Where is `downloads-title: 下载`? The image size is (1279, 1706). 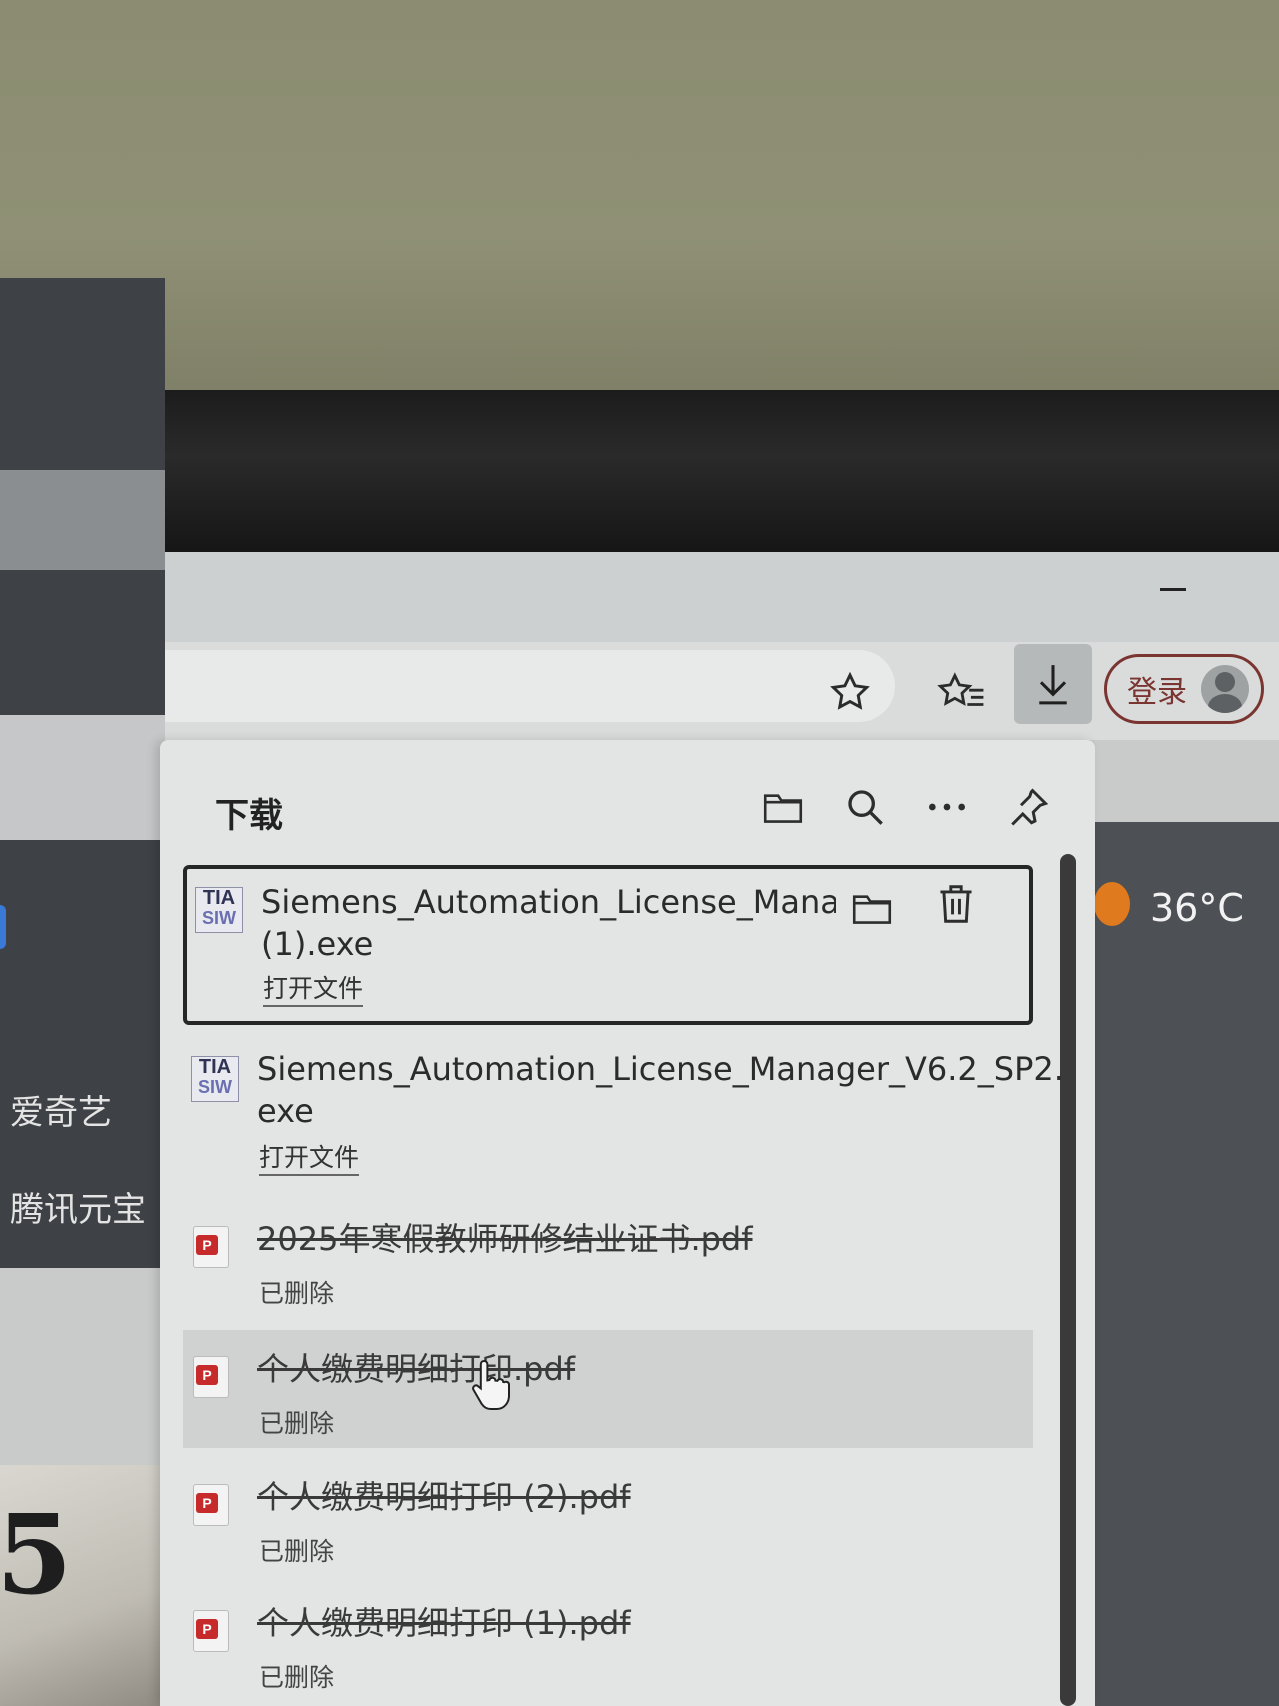 downloads-title: 下载 is located at coordinates (249, 816).